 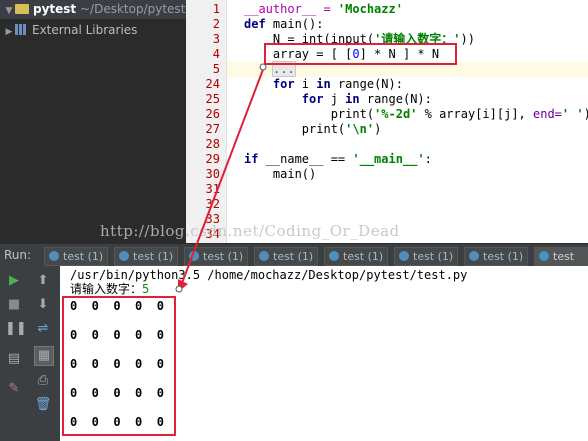 What do you see at coordinates (291, 9) in the screenshot?
I see `author-var: __author__ =` at bounding box center [291, 9].